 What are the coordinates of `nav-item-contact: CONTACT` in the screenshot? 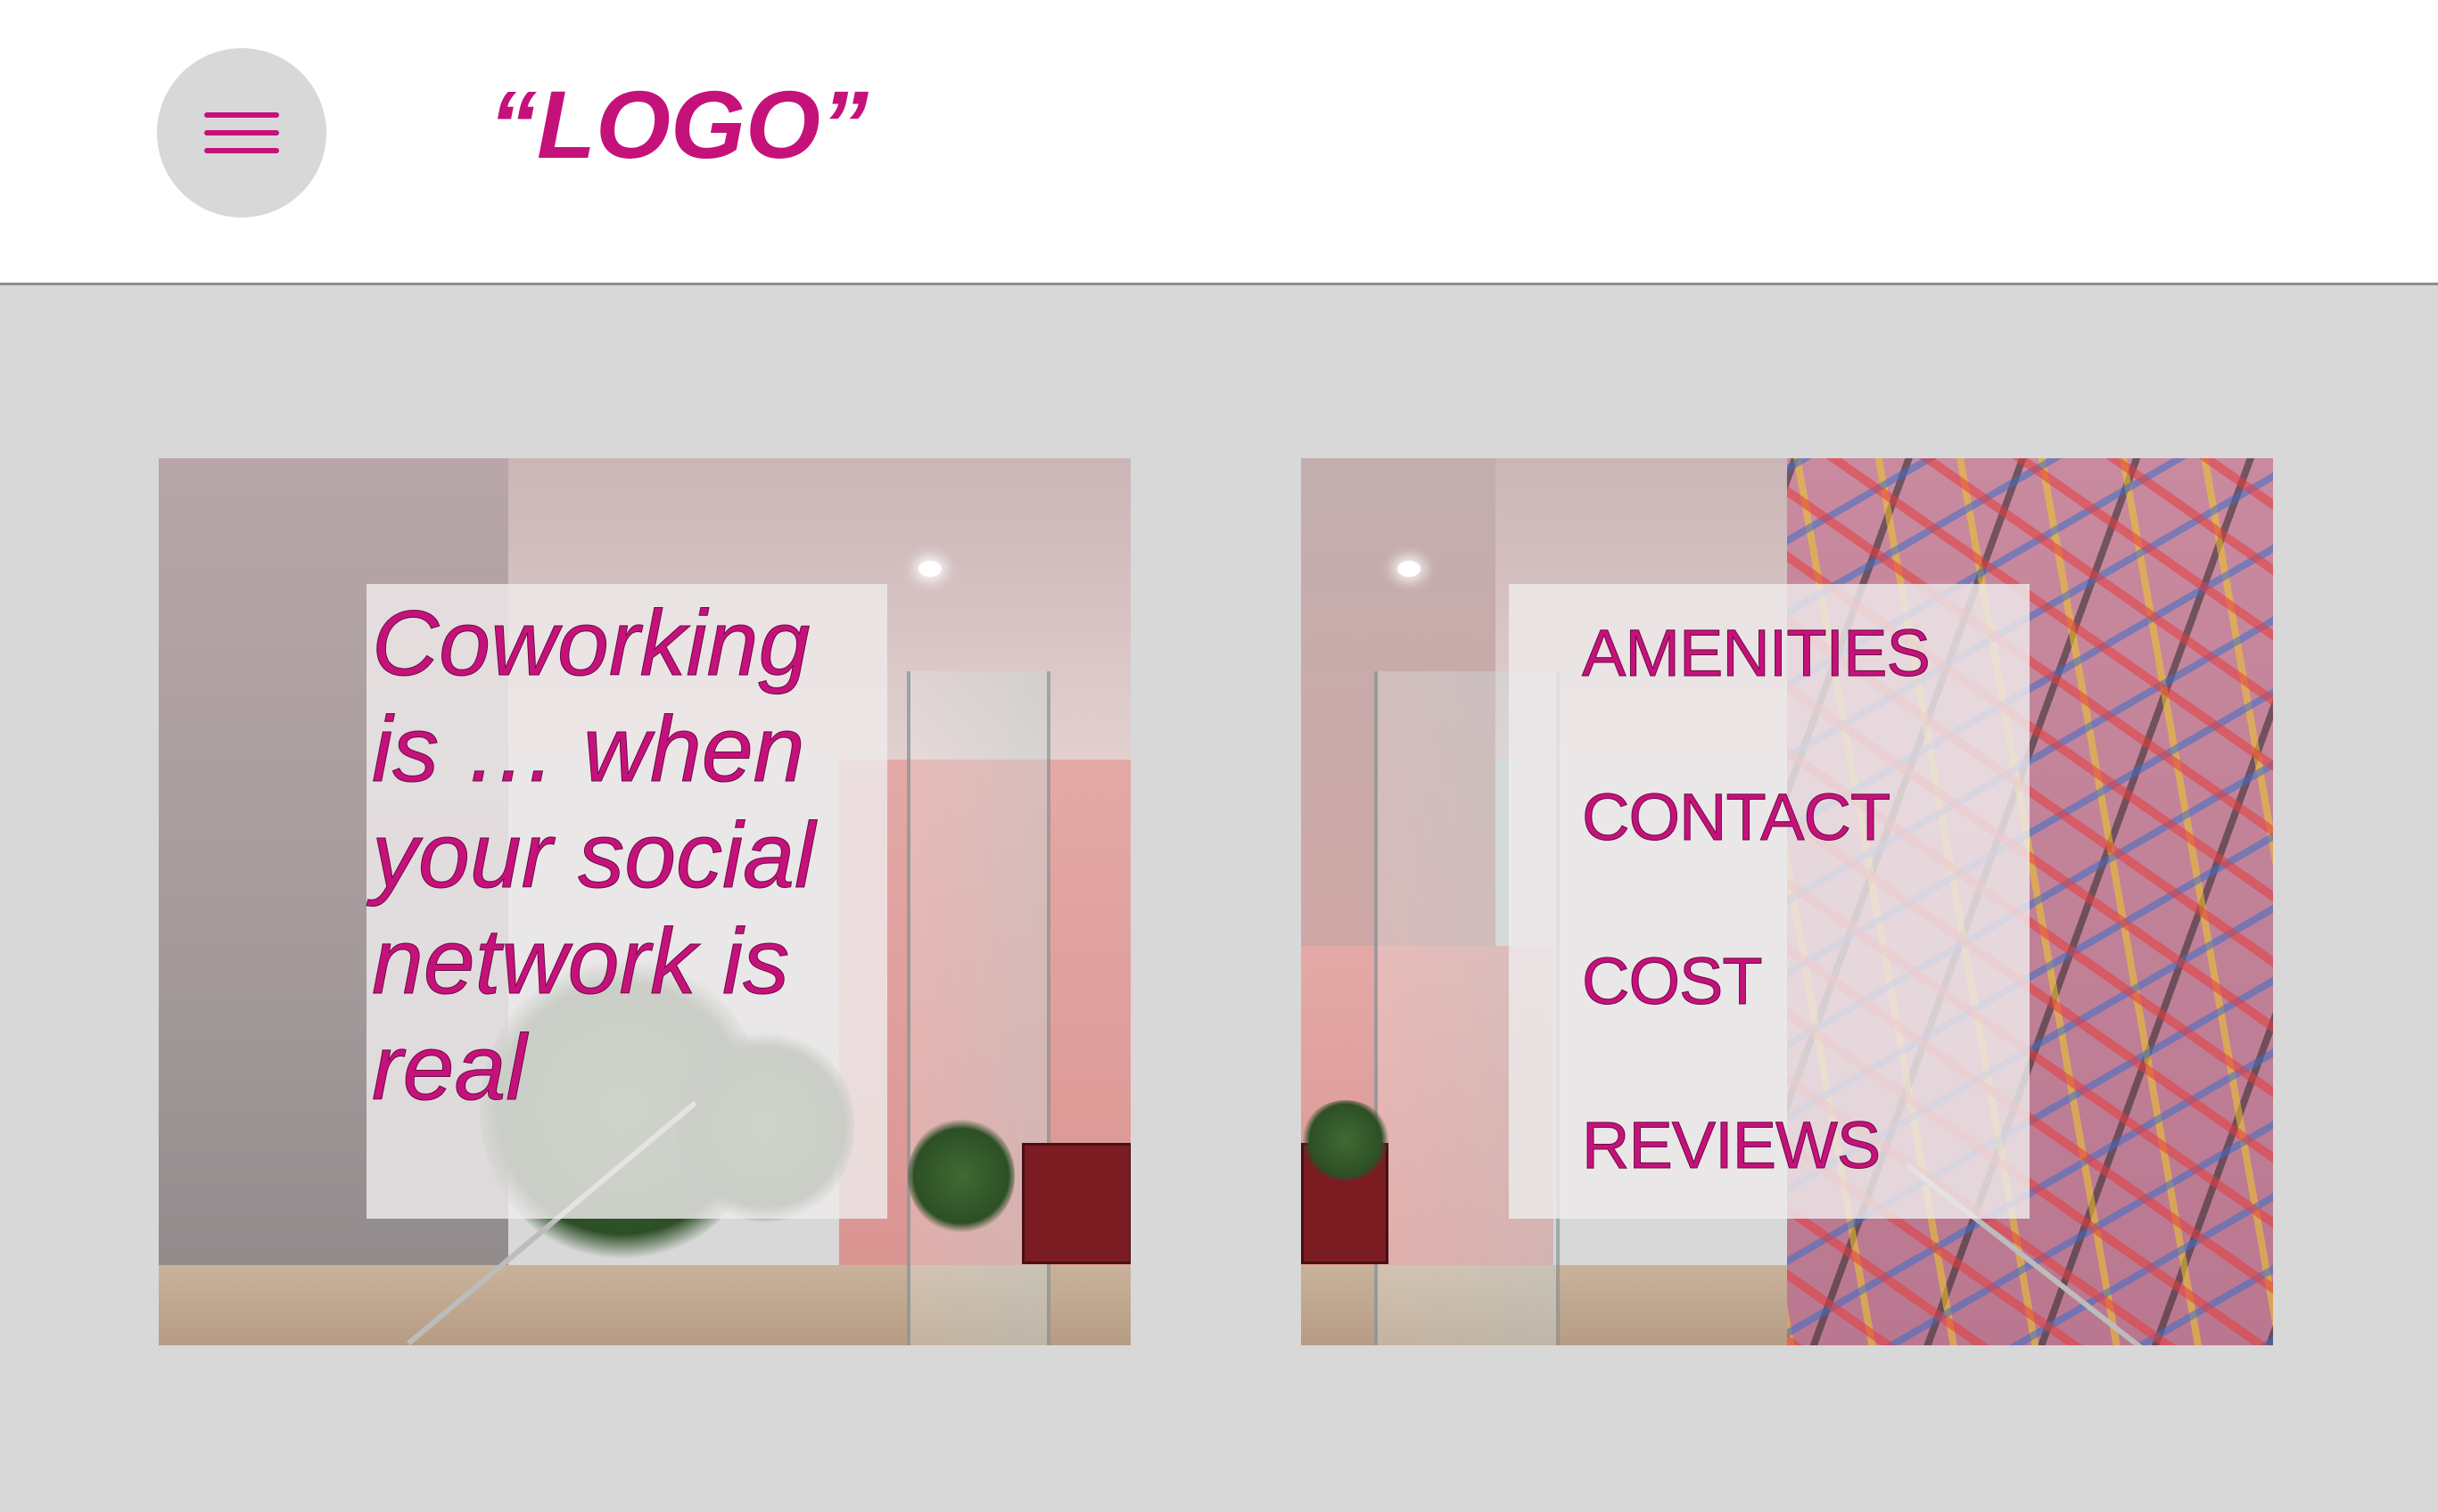 It's located at (1806, 817).